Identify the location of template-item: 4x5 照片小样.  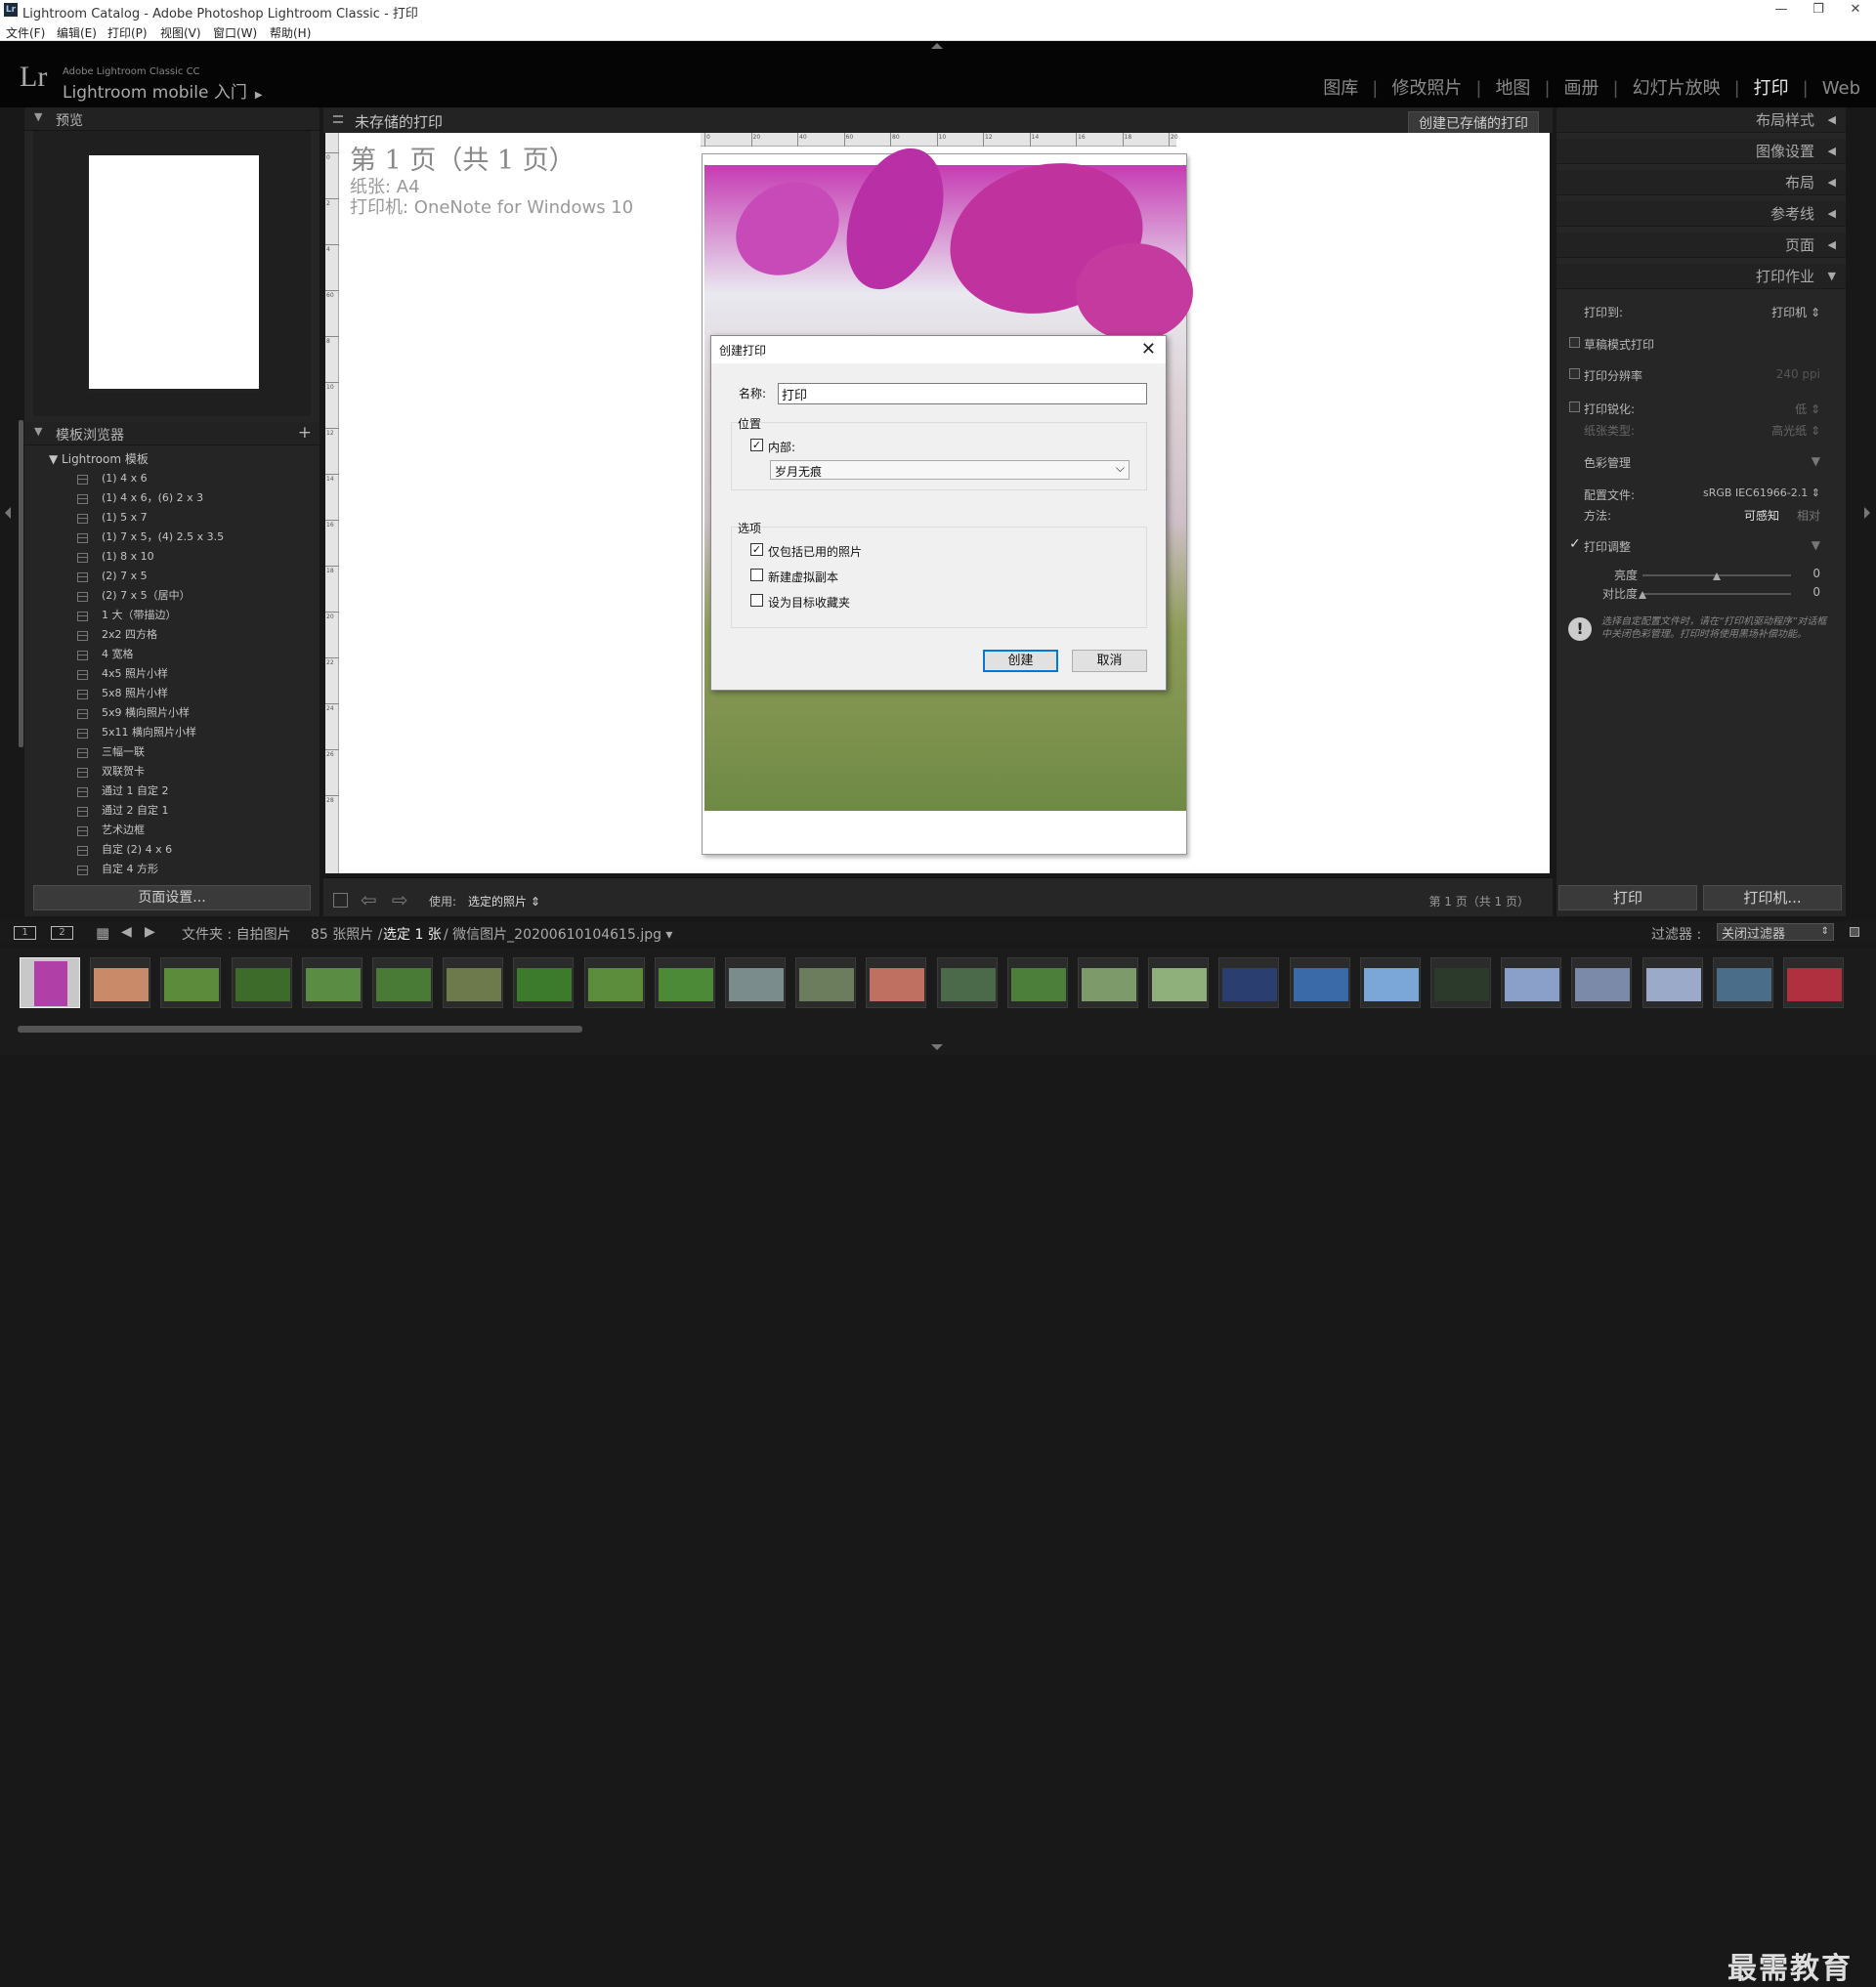
(172, 674).